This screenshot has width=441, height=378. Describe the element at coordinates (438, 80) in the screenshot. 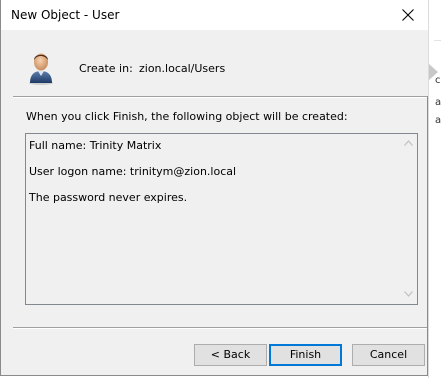

I see `background-text-fragment: c` at that location.